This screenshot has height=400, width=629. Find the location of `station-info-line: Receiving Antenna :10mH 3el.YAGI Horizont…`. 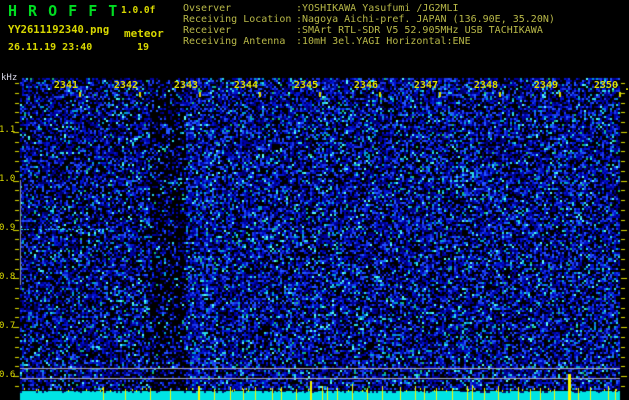

station-info-line: Receiving Antenna :10mH 3el.YAGI Horizont… is located at coordinates (369, 41).